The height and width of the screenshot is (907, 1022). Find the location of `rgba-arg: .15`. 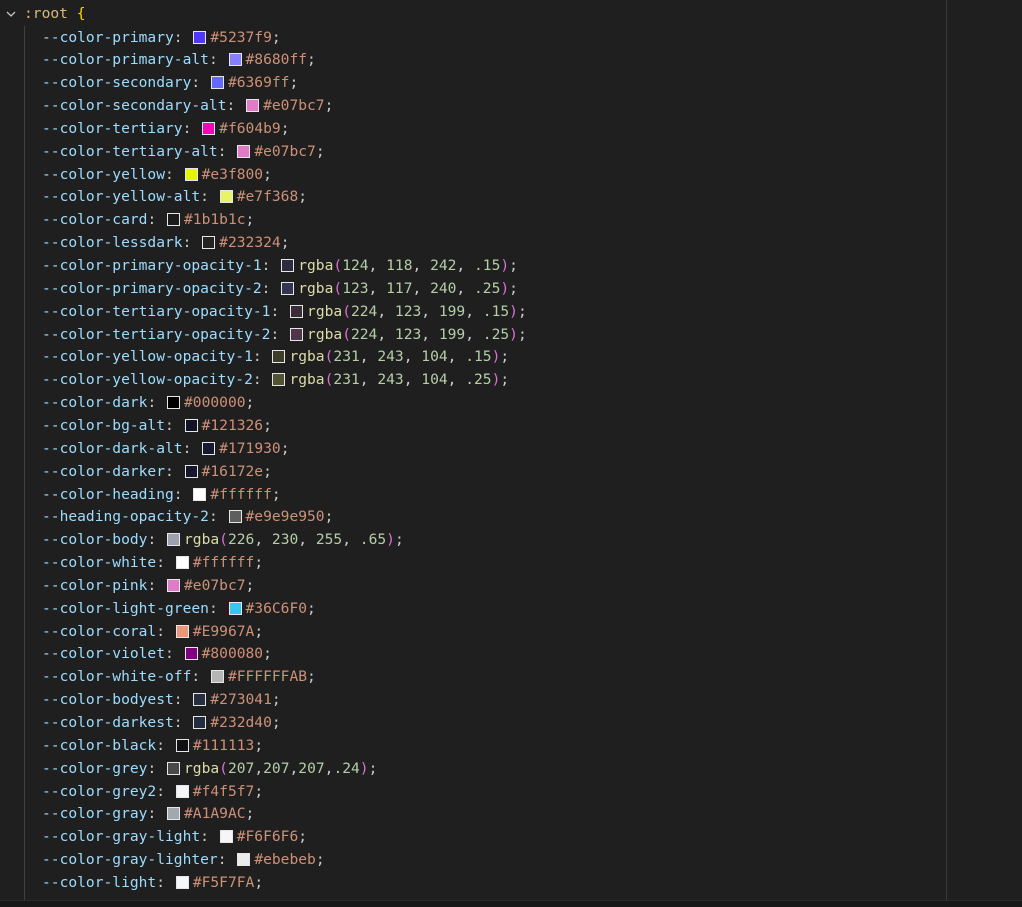

rgba-arg: .15 is located at coordinates (478, 357).